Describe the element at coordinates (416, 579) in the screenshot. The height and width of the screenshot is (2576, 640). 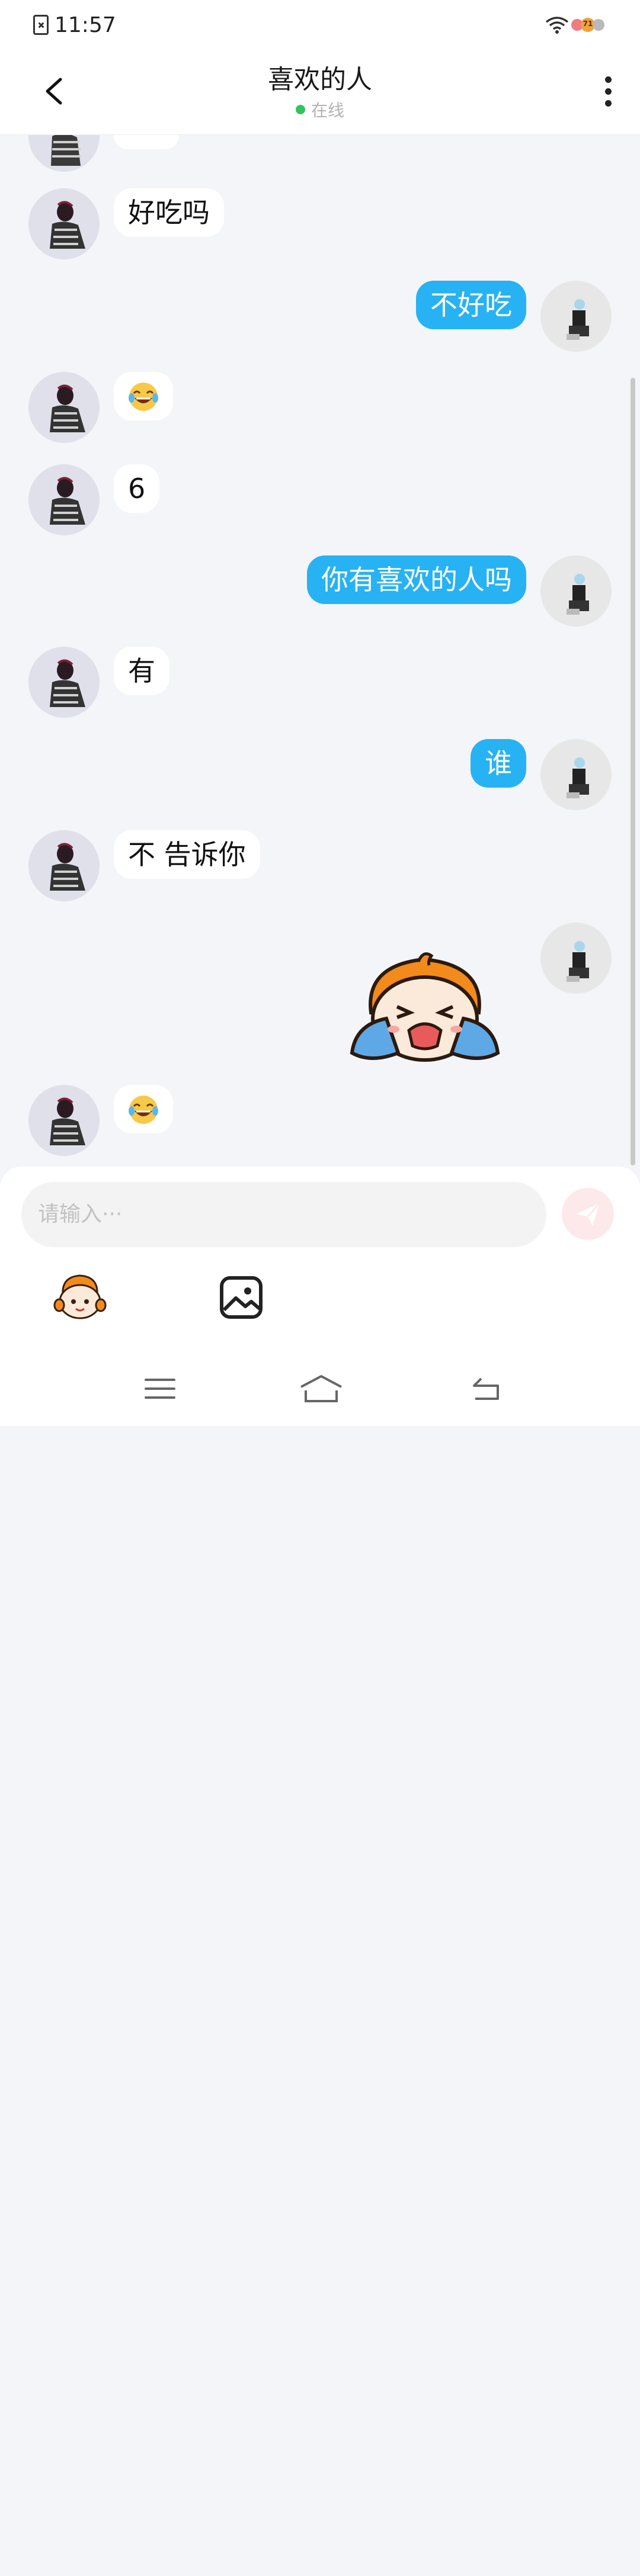
I see `message-bubble: 你有喜欢的人吗` at that location.